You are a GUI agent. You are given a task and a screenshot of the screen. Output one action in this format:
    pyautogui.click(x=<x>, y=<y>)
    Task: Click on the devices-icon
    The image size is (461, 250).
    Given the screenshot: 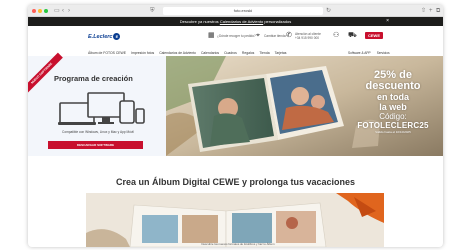 What is the action you would take?
    pyautogui.click(x=101, y=108)
    